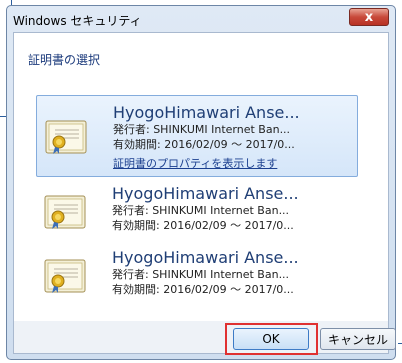  I want to click on cancel-button: キャンセル, so click(358, 339).